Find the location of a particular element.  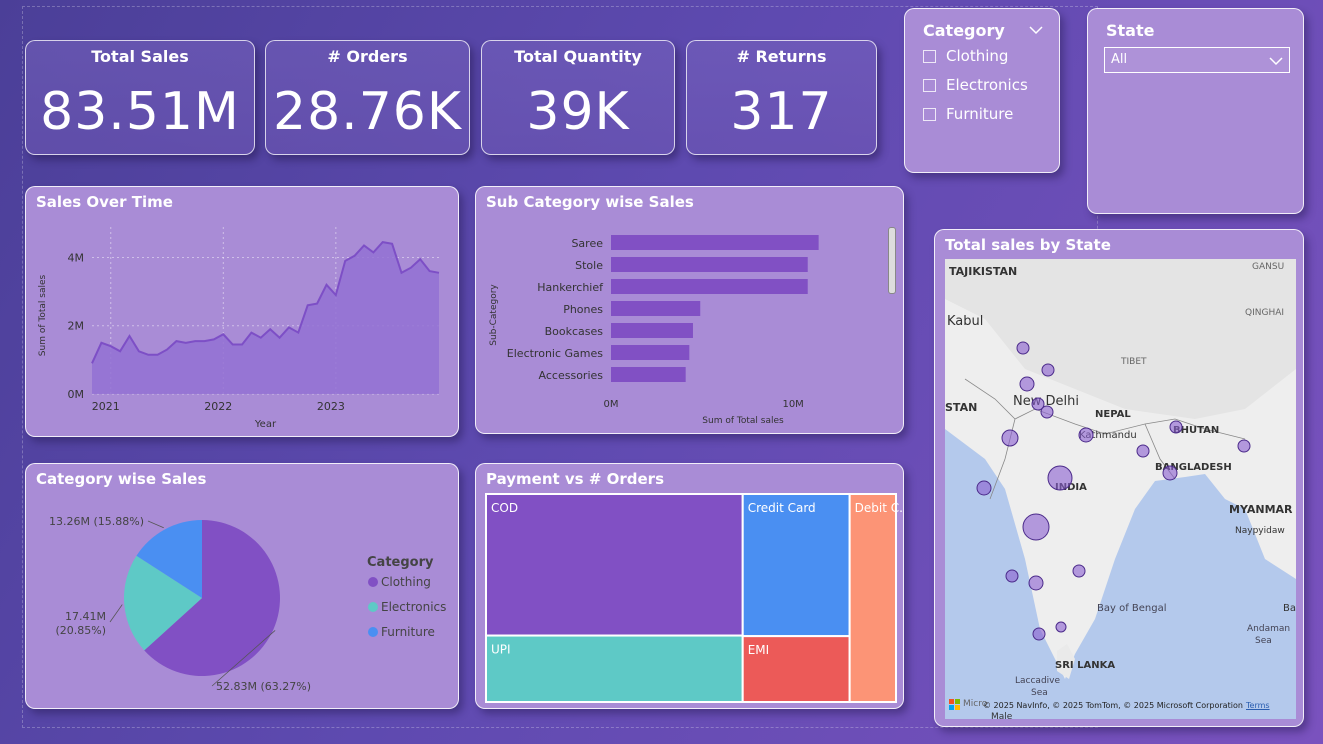

state-dropdown: All is located at coordinates (1197, 60).